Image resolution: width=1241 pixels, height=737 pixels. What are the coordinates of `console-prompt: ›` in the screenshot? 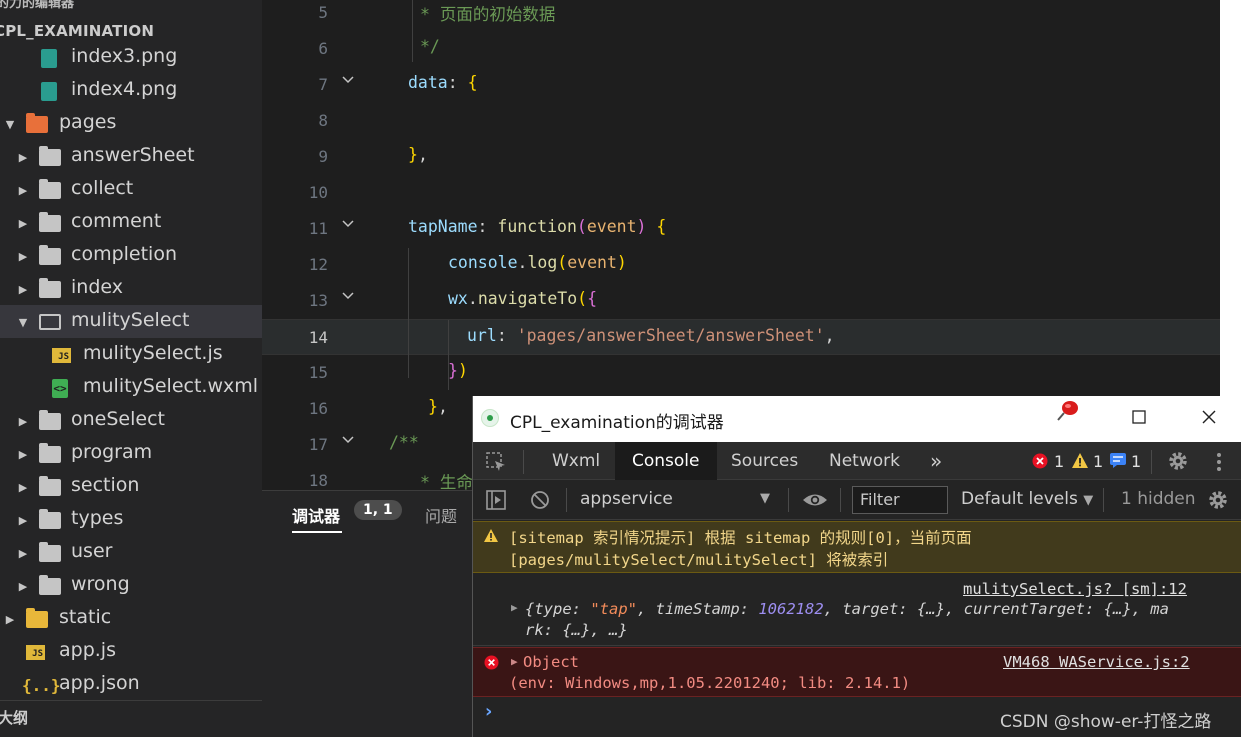 It's located at (488, 711).